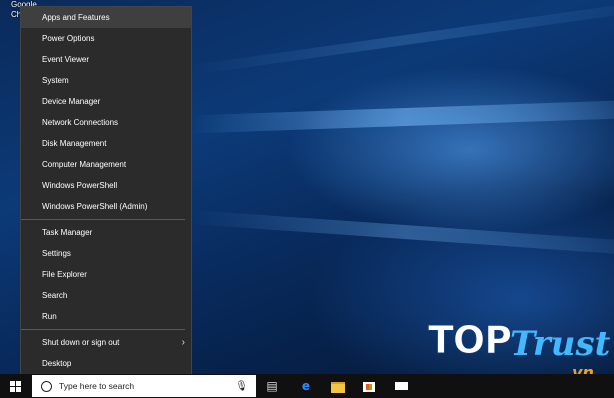  What do you see at coordinates (241, 386) in the screenshot?
I see `microphone-icon: 🎙` at bounding box center [241, 386].